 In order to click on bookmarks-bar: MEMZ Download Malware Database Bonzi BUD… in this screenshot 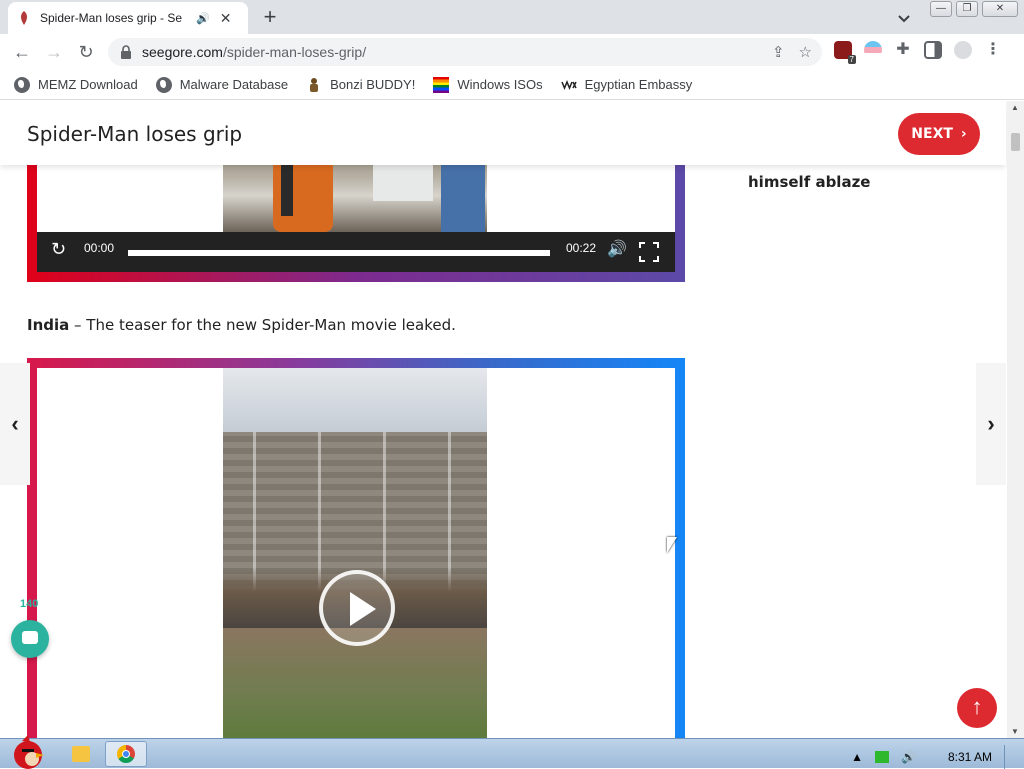, I will do `click(512, 85)`.